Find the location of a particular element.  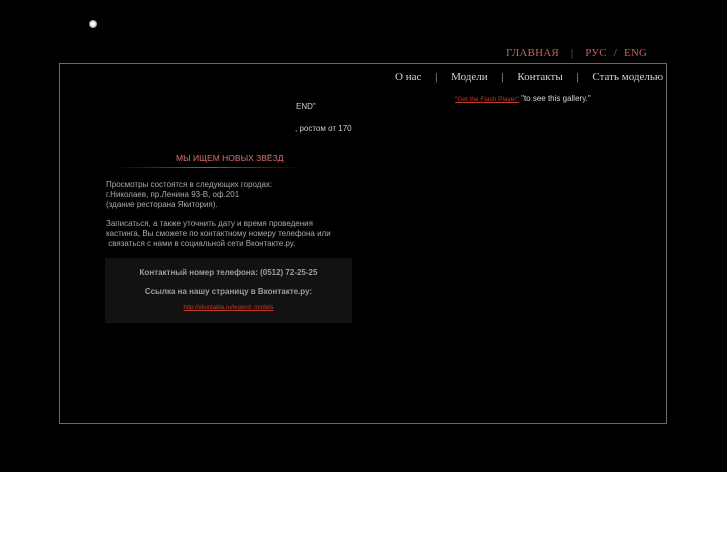

nav-home-link: ГЛАВНАЯ is located at coordinates (532, 53).